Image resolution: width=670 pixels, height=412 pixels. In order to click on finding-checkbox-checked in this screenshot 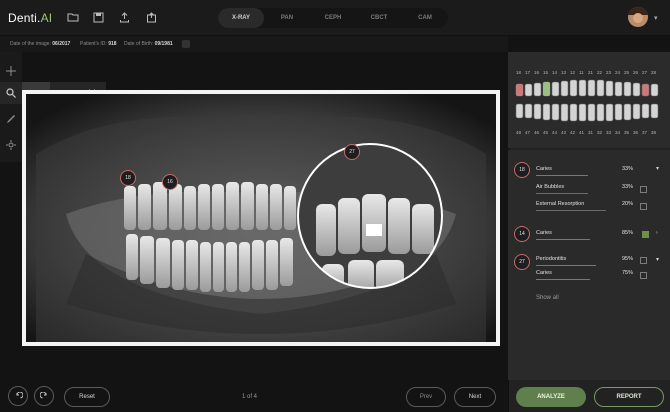, I will do `click(645, 234)`.